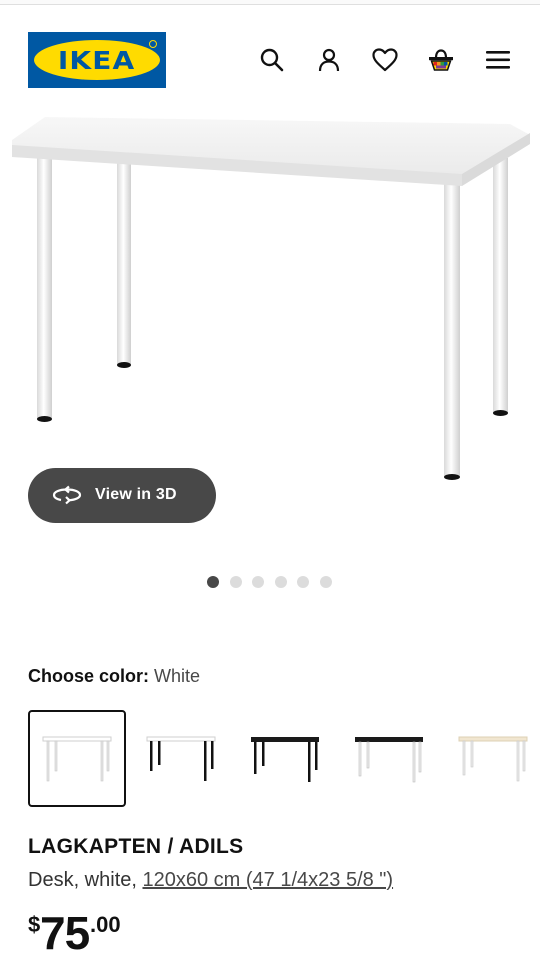 This screenshot has height=973, width=540. I want to click on search-icon, so click(272, 60).